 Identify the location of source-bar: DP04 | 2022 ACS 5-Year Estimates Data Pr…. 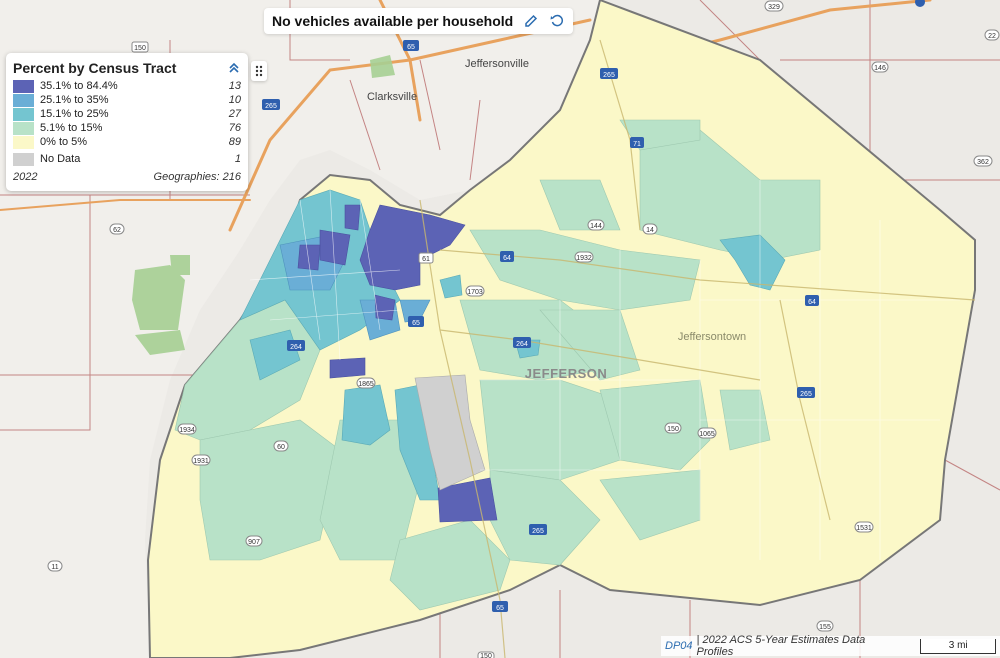
(830, 646).